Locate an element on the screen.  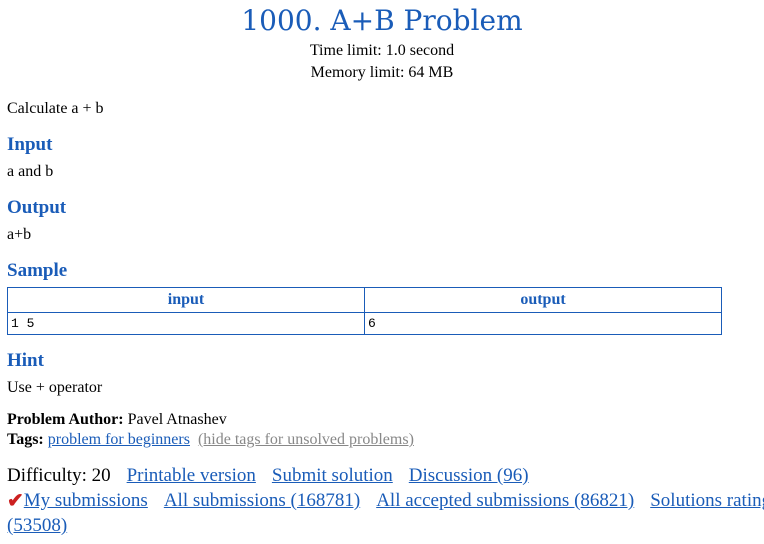
sample-table: input output 1 5 6 is located at coordinates (364, 311).